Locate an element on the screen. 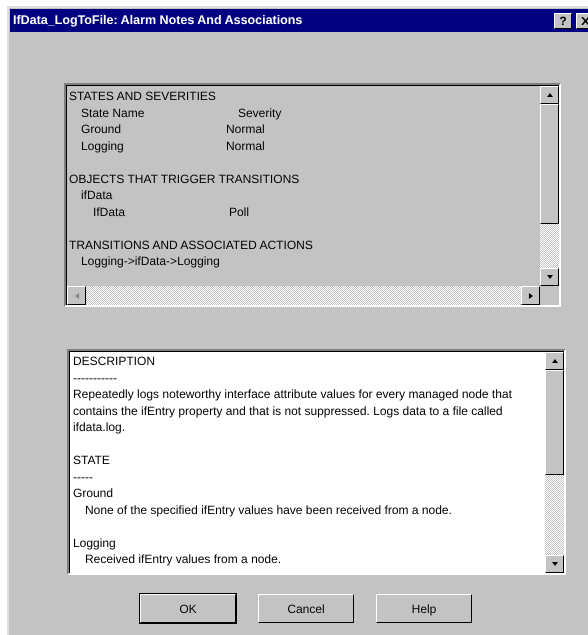 The height and width of the screenshot is (635, 588). dashed-rule-text: ----------- is located at coordinates (95, 378).